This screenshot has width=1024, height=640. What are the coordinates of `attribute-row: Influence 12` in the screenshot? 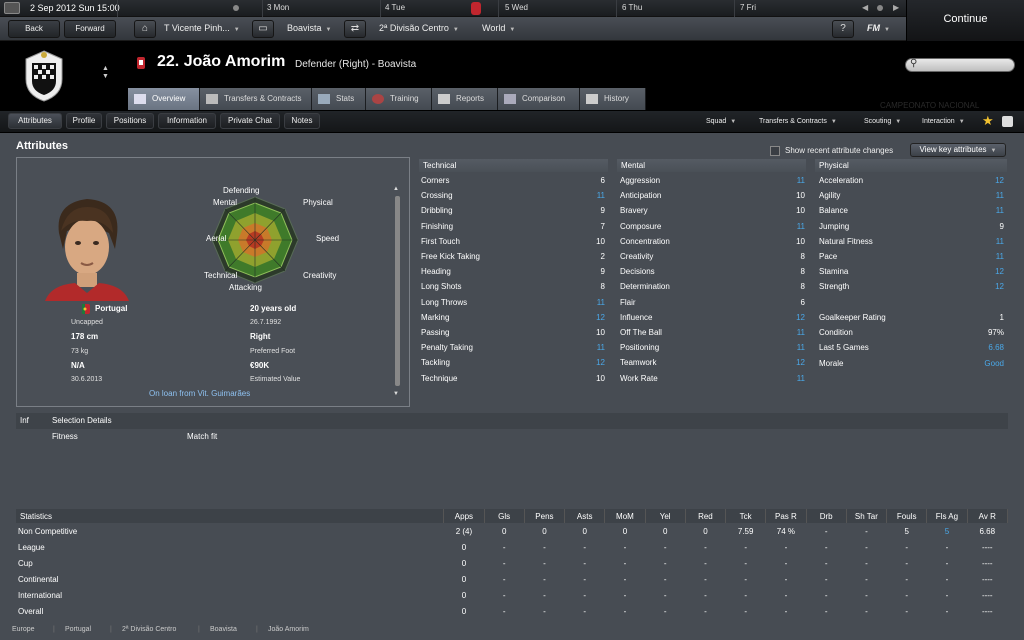 It's located at (712, 317).